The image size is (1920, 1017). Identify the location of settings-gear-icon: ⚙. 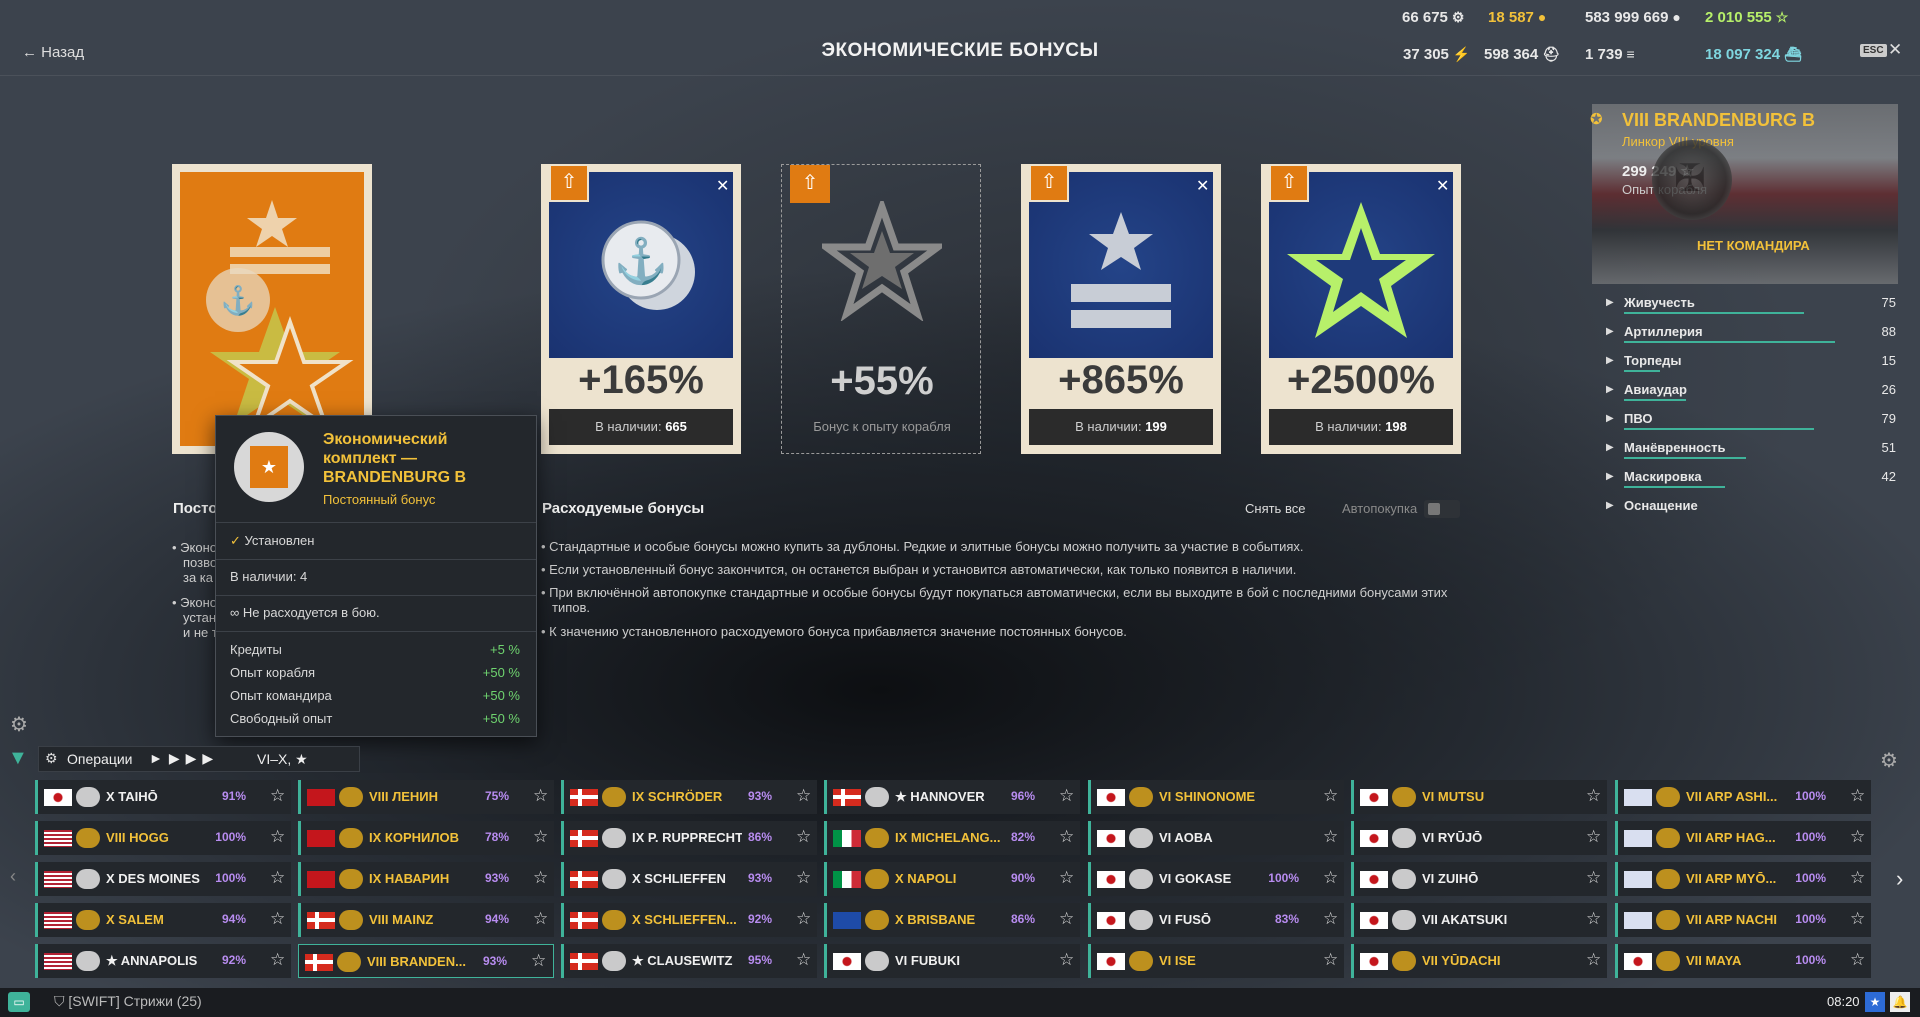
(19, 724).